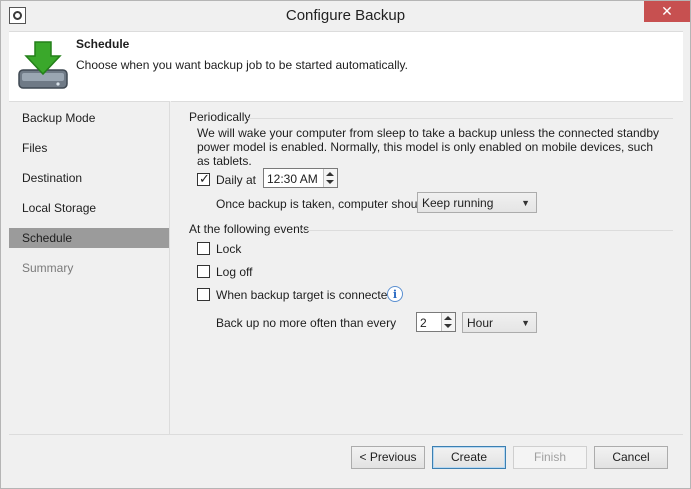 This screenshot has width=691, height=489. I want to click on nav-item-backup-mode: Backup Mode, so click(89, 118).